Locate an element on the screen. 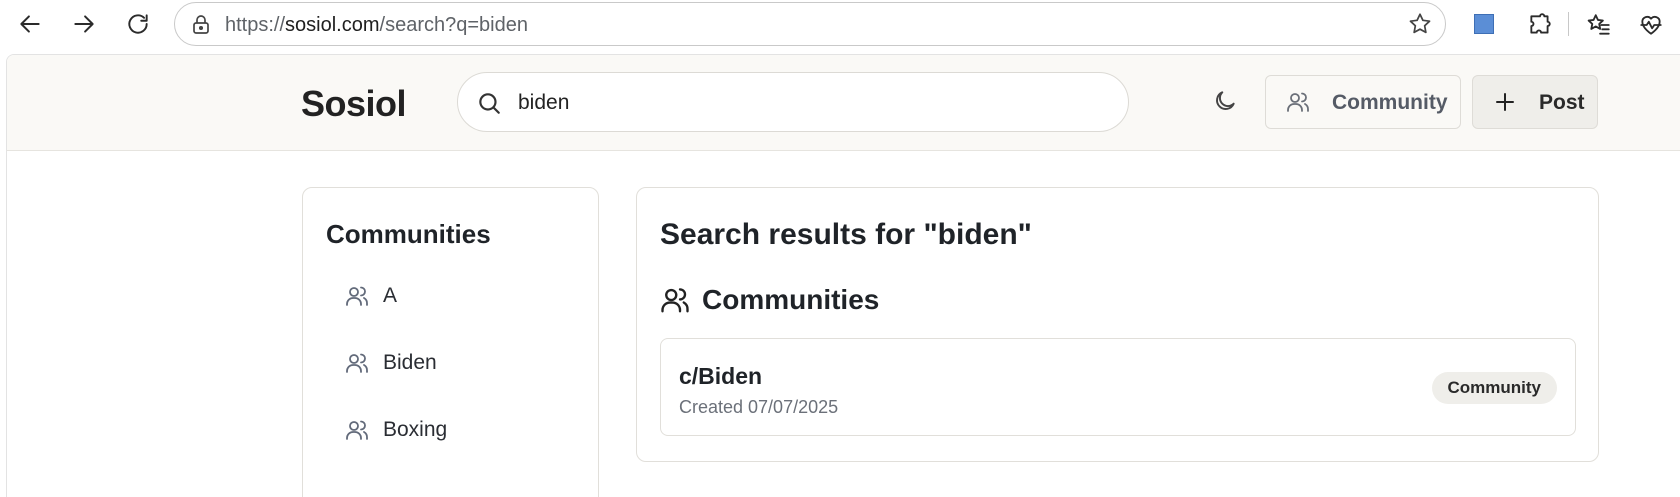  result-name: c/Biden is located at coordinates (720, 376).